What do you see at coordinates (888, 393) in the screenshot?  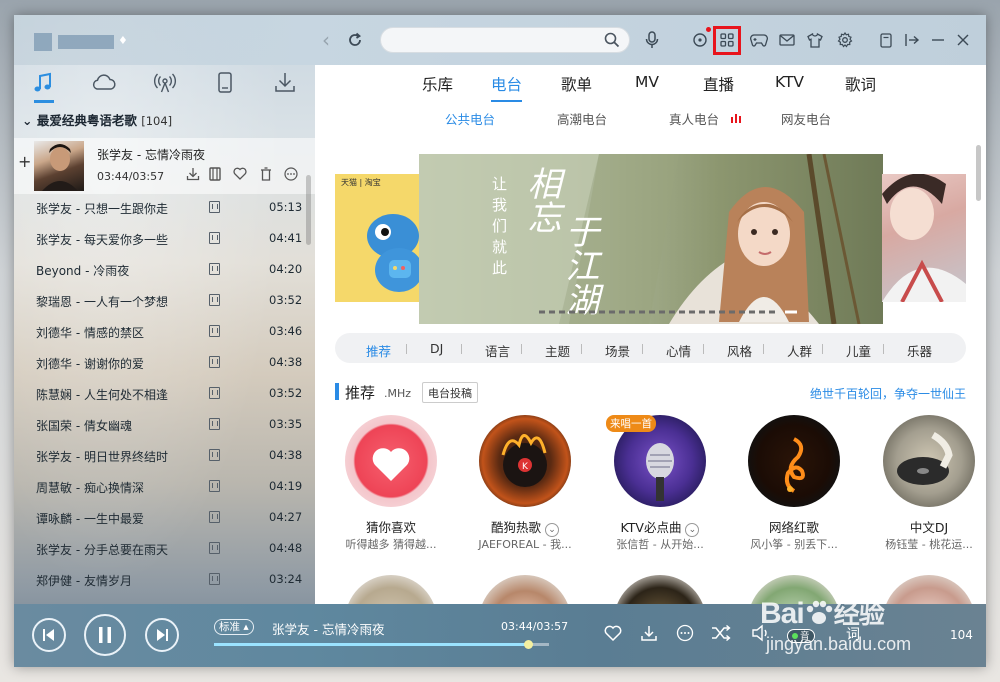 I see `recommend-ad-link: 绝世千百轮回，争夺一世仙王` at bounding box center [888, 393].